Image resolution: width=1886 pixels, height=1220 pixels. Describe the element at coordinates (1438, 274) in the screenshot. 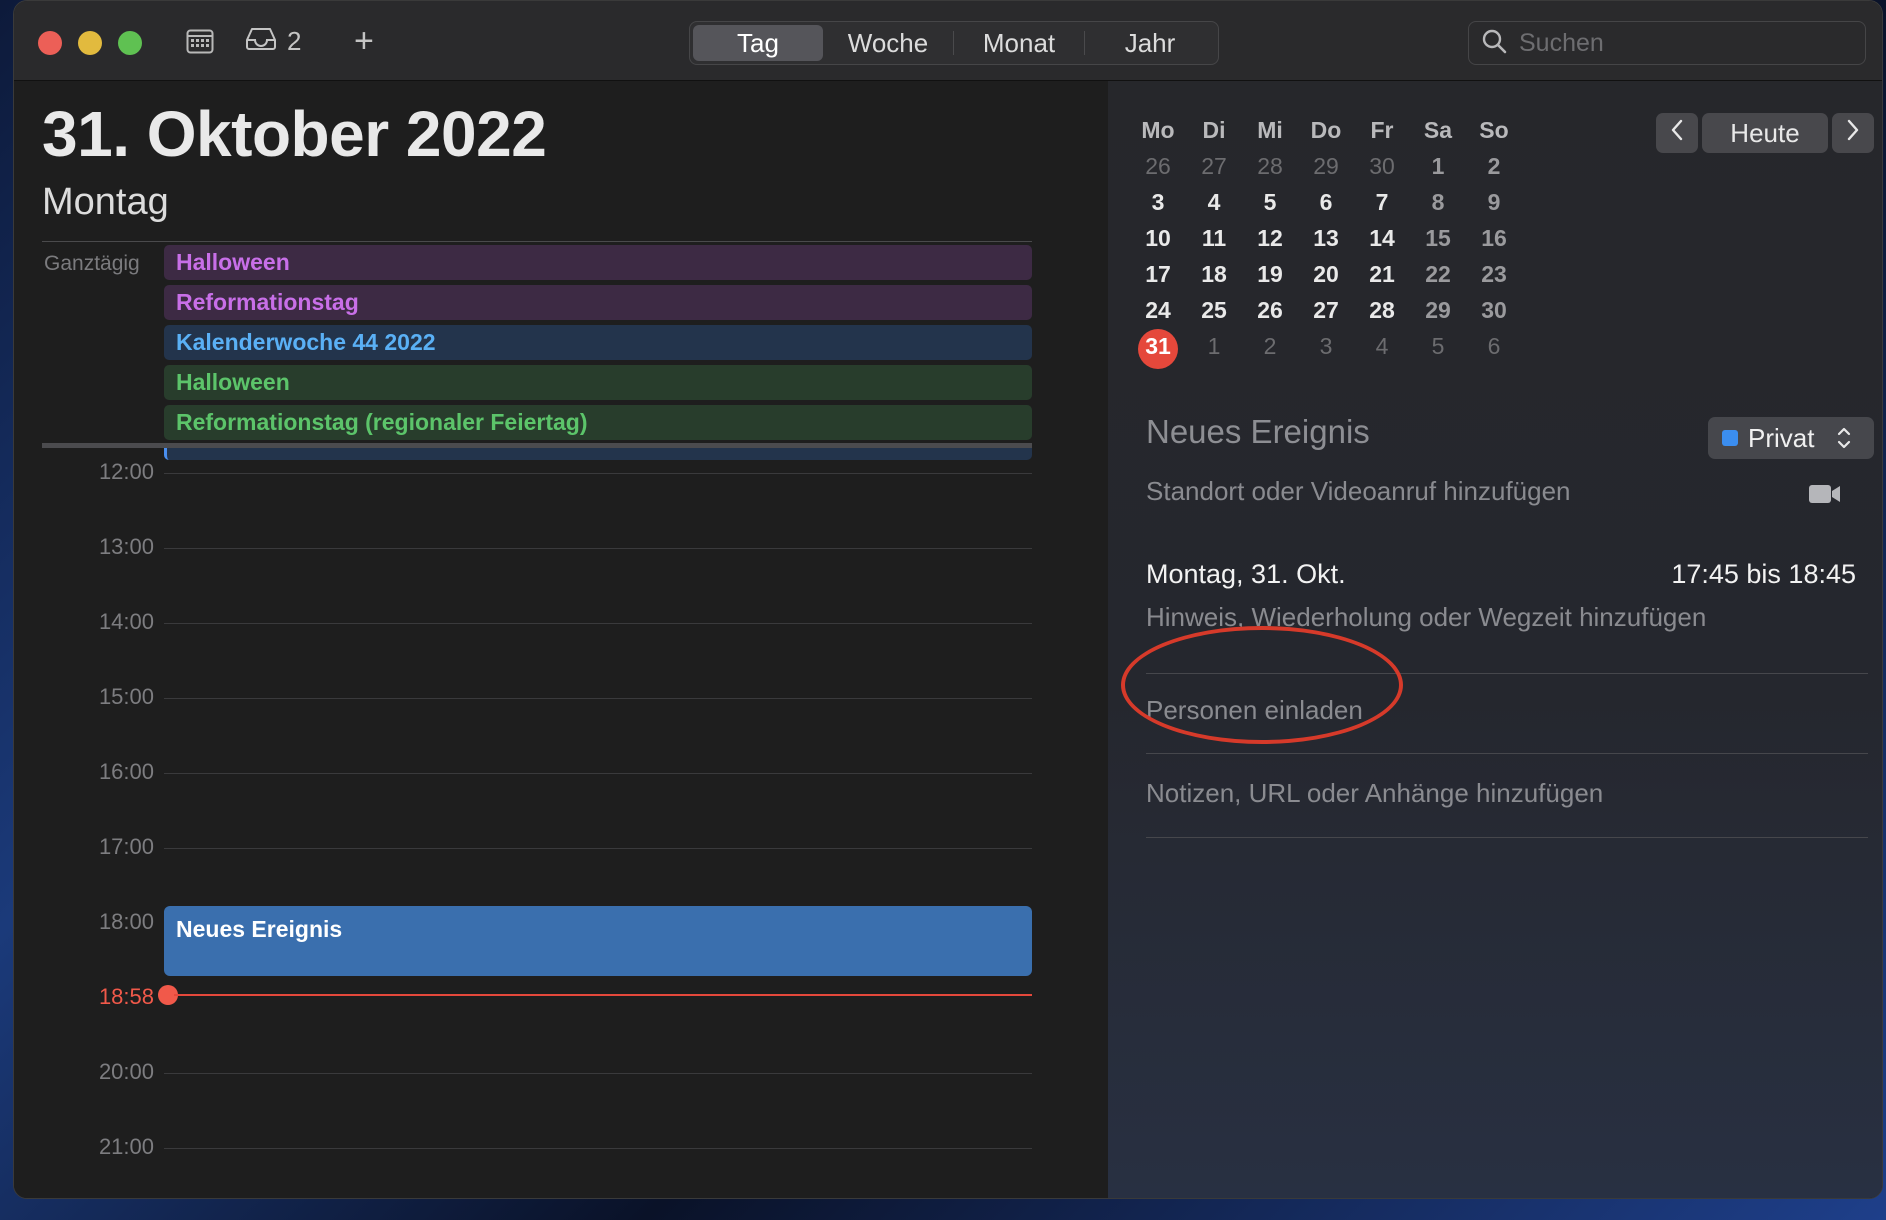

I see `mini-calendar-day: 22` at that location.